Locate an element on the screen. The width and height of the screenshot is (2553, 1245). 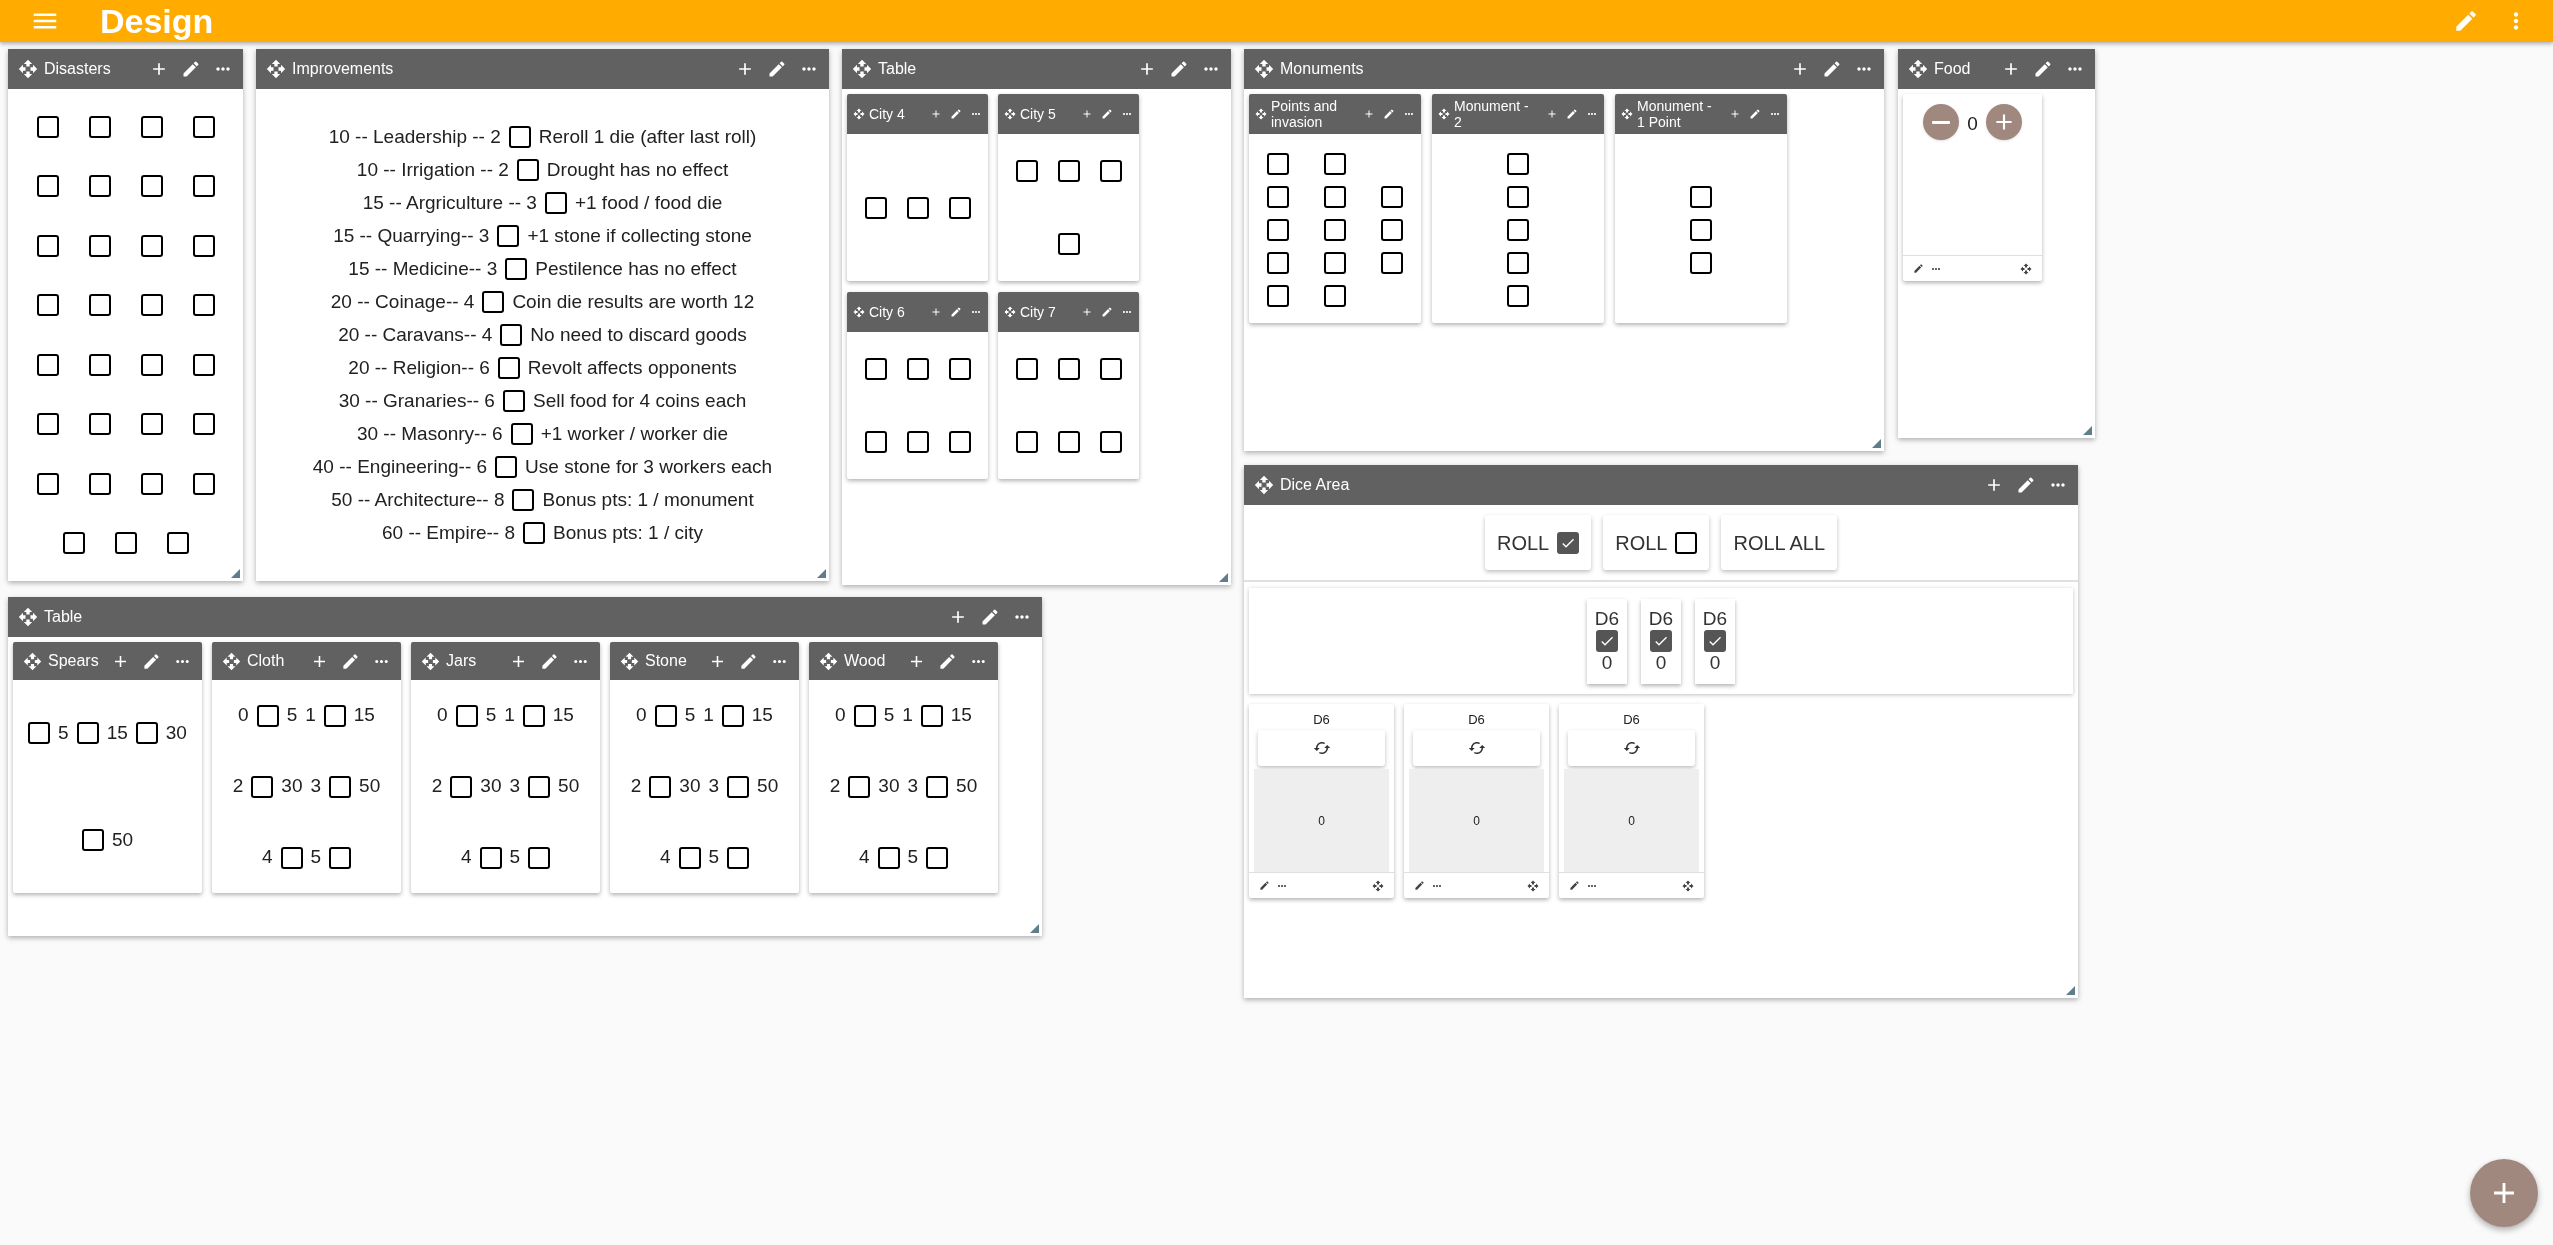
decrement-button is located at coordinates (1941, 122).